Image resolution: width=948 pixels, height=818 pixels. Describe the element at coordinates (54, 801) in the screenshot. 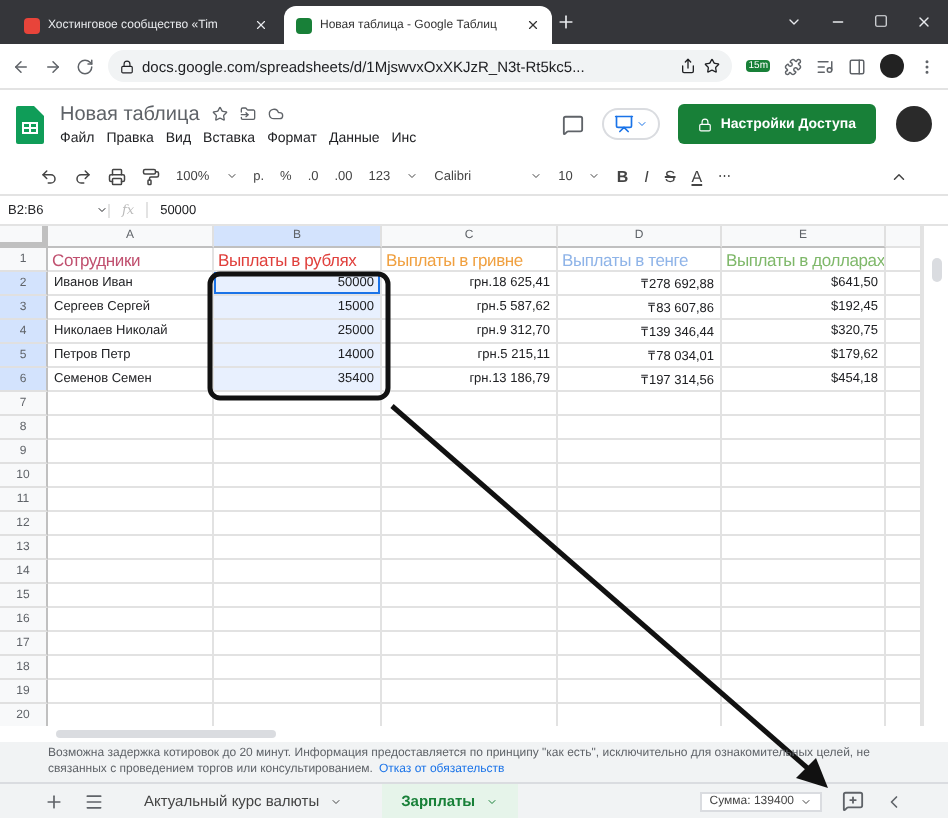

I see `add-sheet-icon` at that location.